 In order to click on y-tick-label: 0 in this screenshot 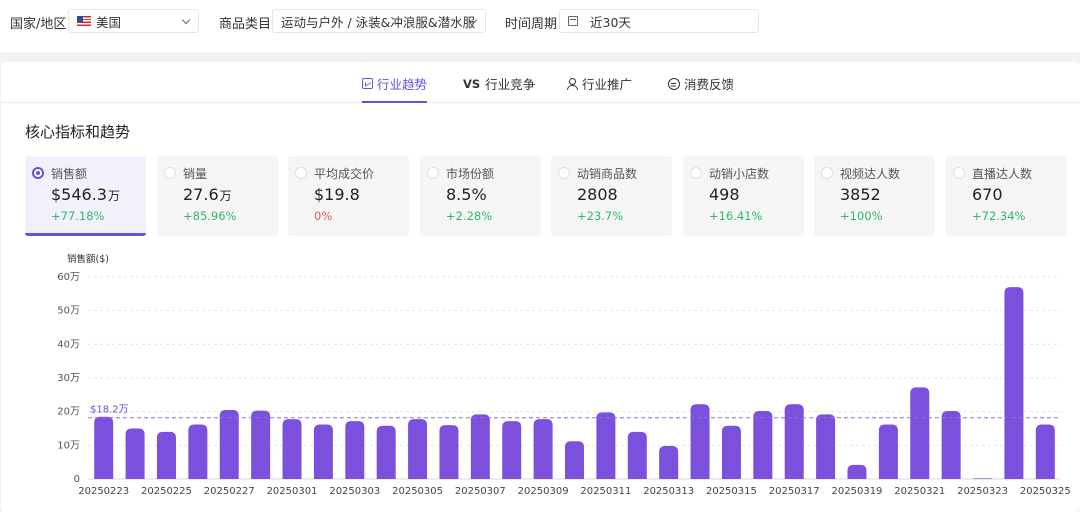, I will do `click(77, 479)`.